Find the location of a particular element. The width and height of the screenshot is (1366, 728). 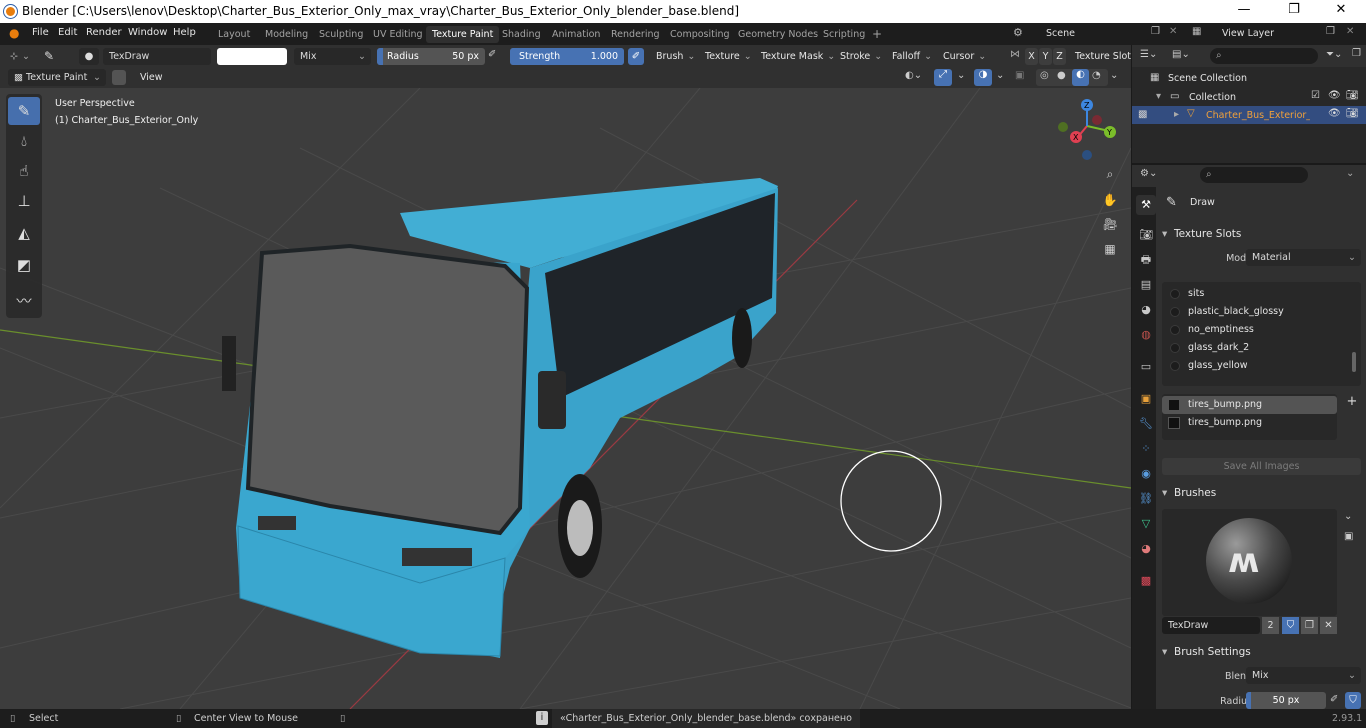

exclude-checkbox: ☑ is located at coordinates (1315, 95).